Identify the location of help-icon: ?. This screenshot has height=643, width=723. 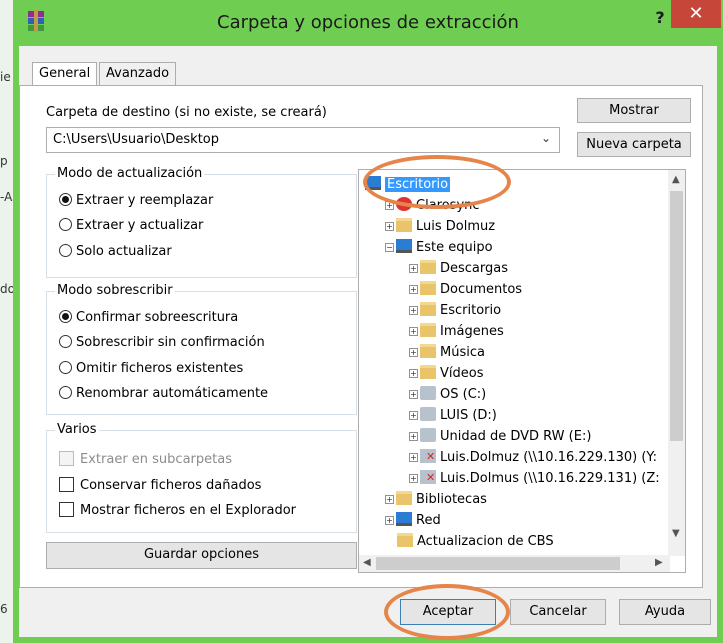
(660, 19).